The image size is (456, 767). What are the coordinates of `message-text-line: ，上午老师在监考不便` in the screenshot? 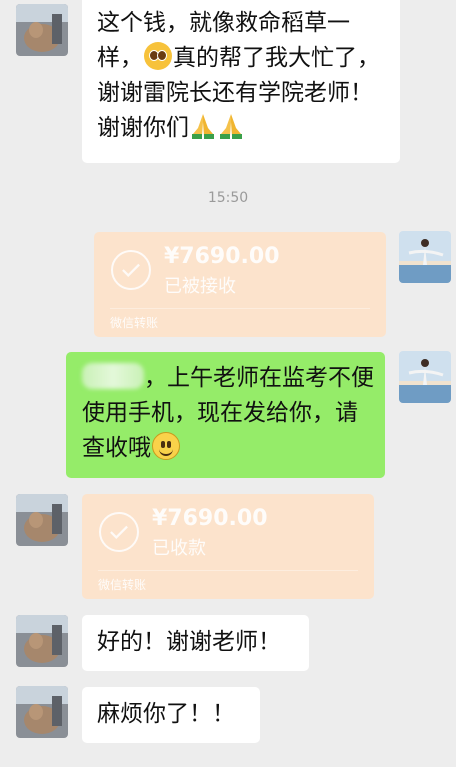 It's located at (233, 378).